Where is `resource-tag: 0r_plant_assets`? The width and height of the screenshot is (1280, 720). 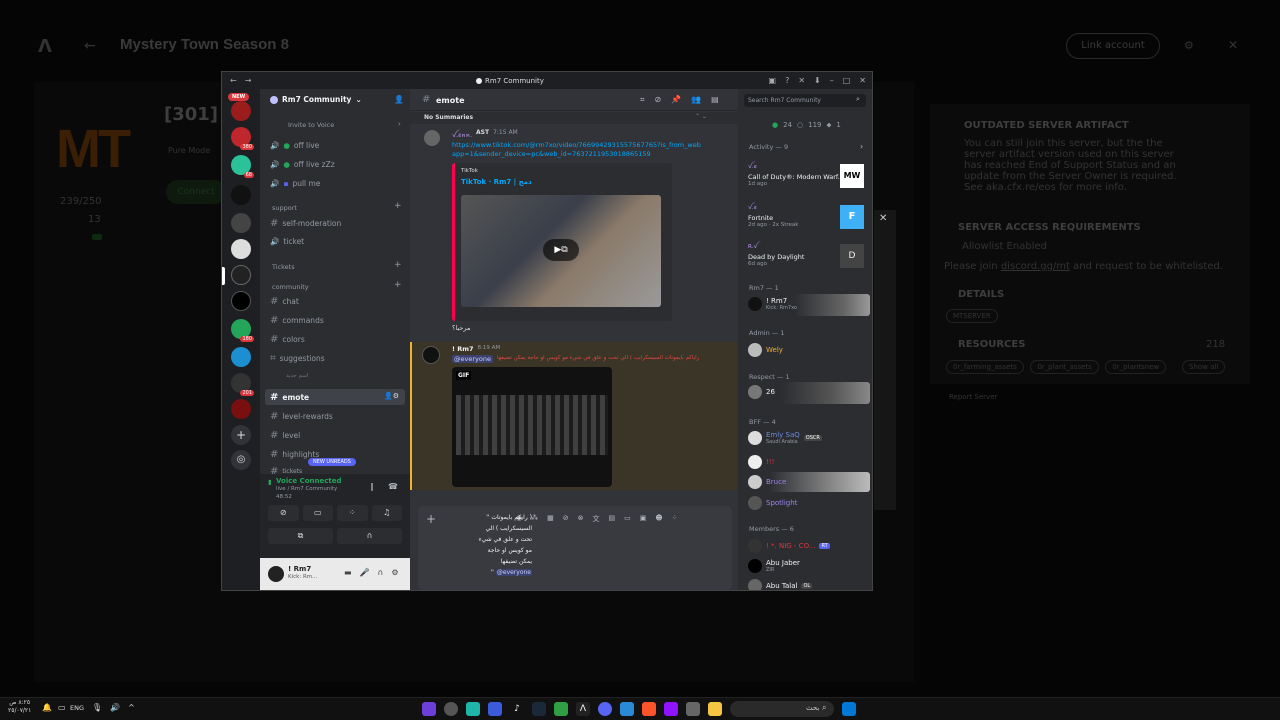
resource-tag: 0r_plant_assets is located at coordinates (1064, 367).